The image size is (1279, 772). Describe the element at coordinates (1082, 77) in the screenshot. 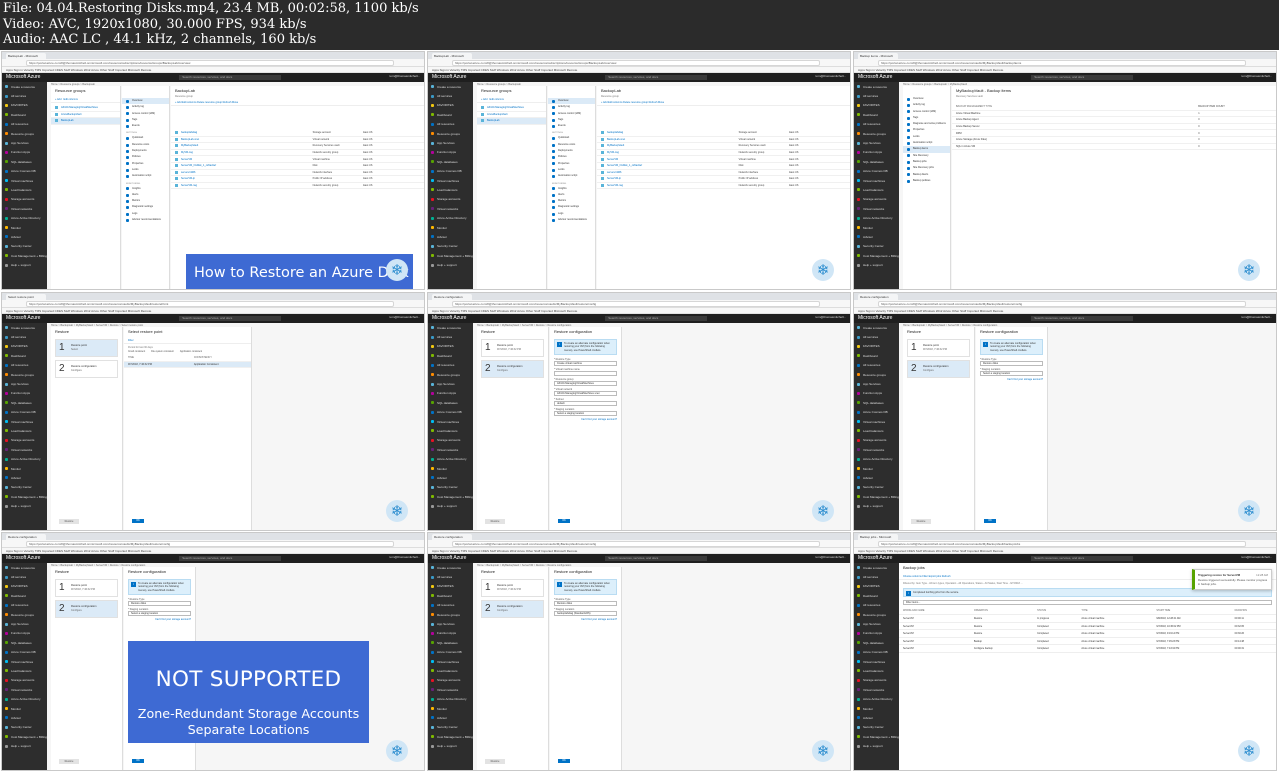

I see `search-input: Search resources, services, and docs` at that location.